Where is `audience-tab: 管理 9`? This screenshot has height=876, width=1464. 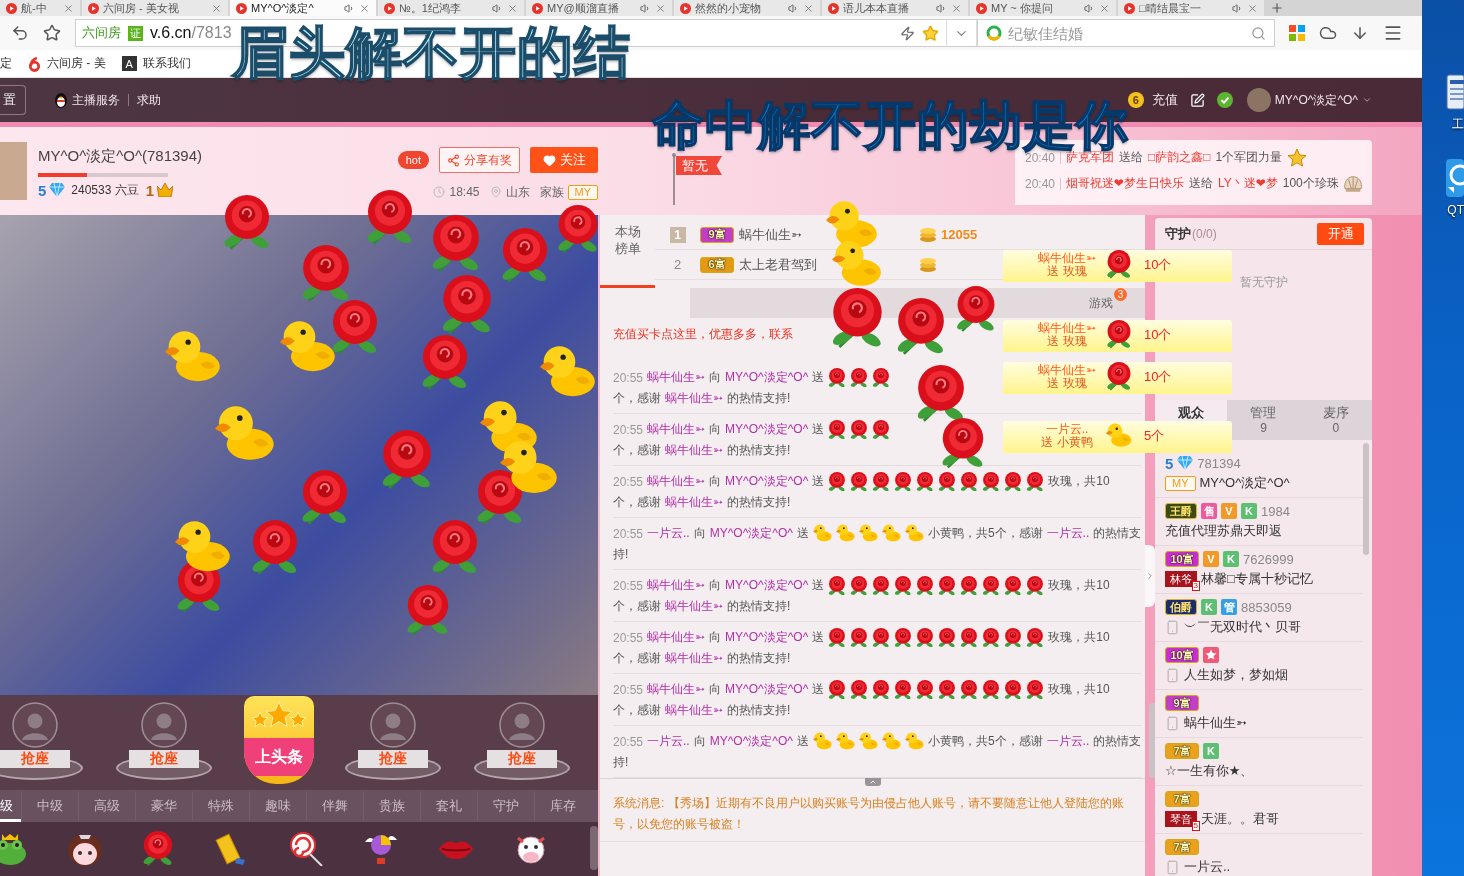
audience-tab: 管理 9 is located at coordinates (1263, 420).